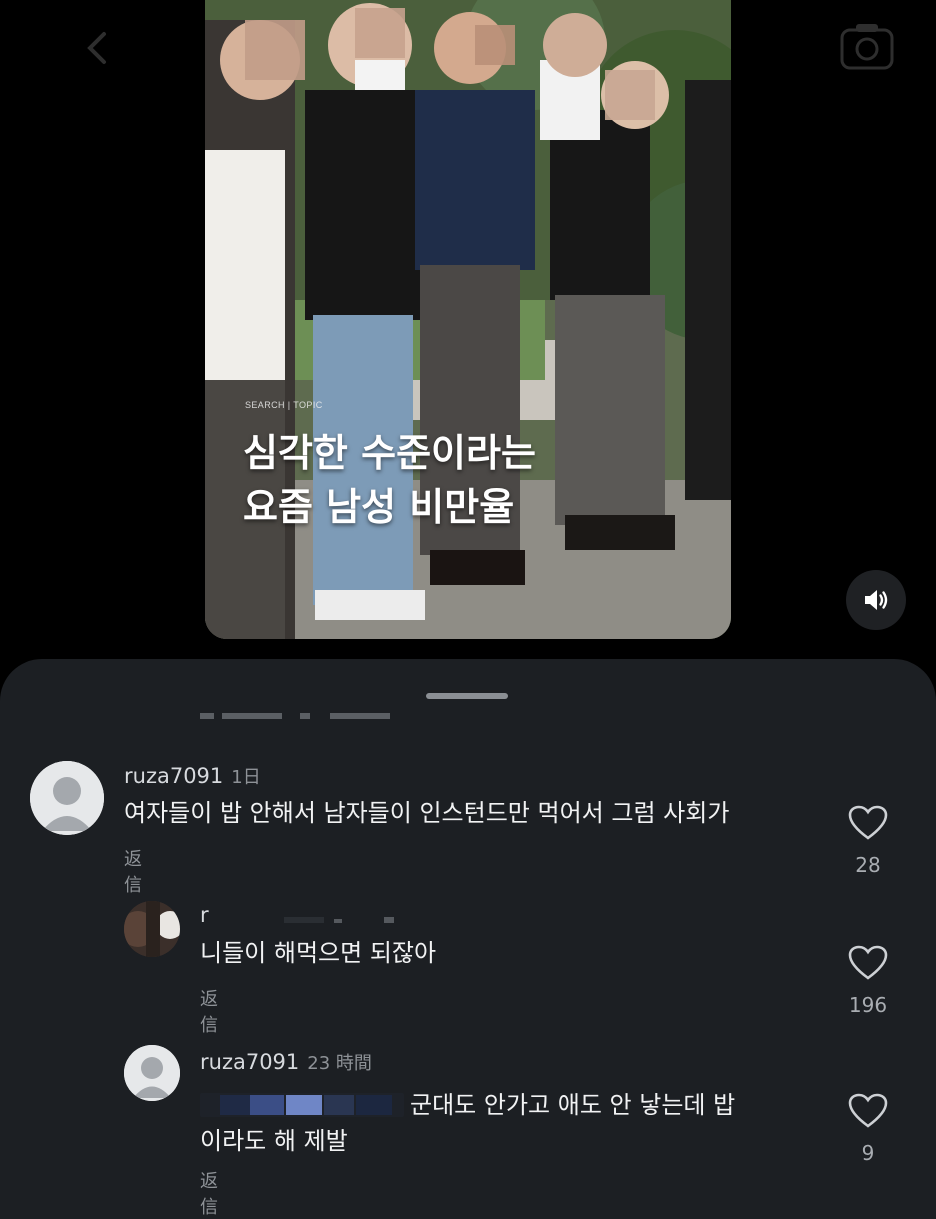 The height and width of the screenshot is (1219, 936). Describe the element at coordinates (98, 48) in the screenshot. I see `back-chevron-icon` at that location.